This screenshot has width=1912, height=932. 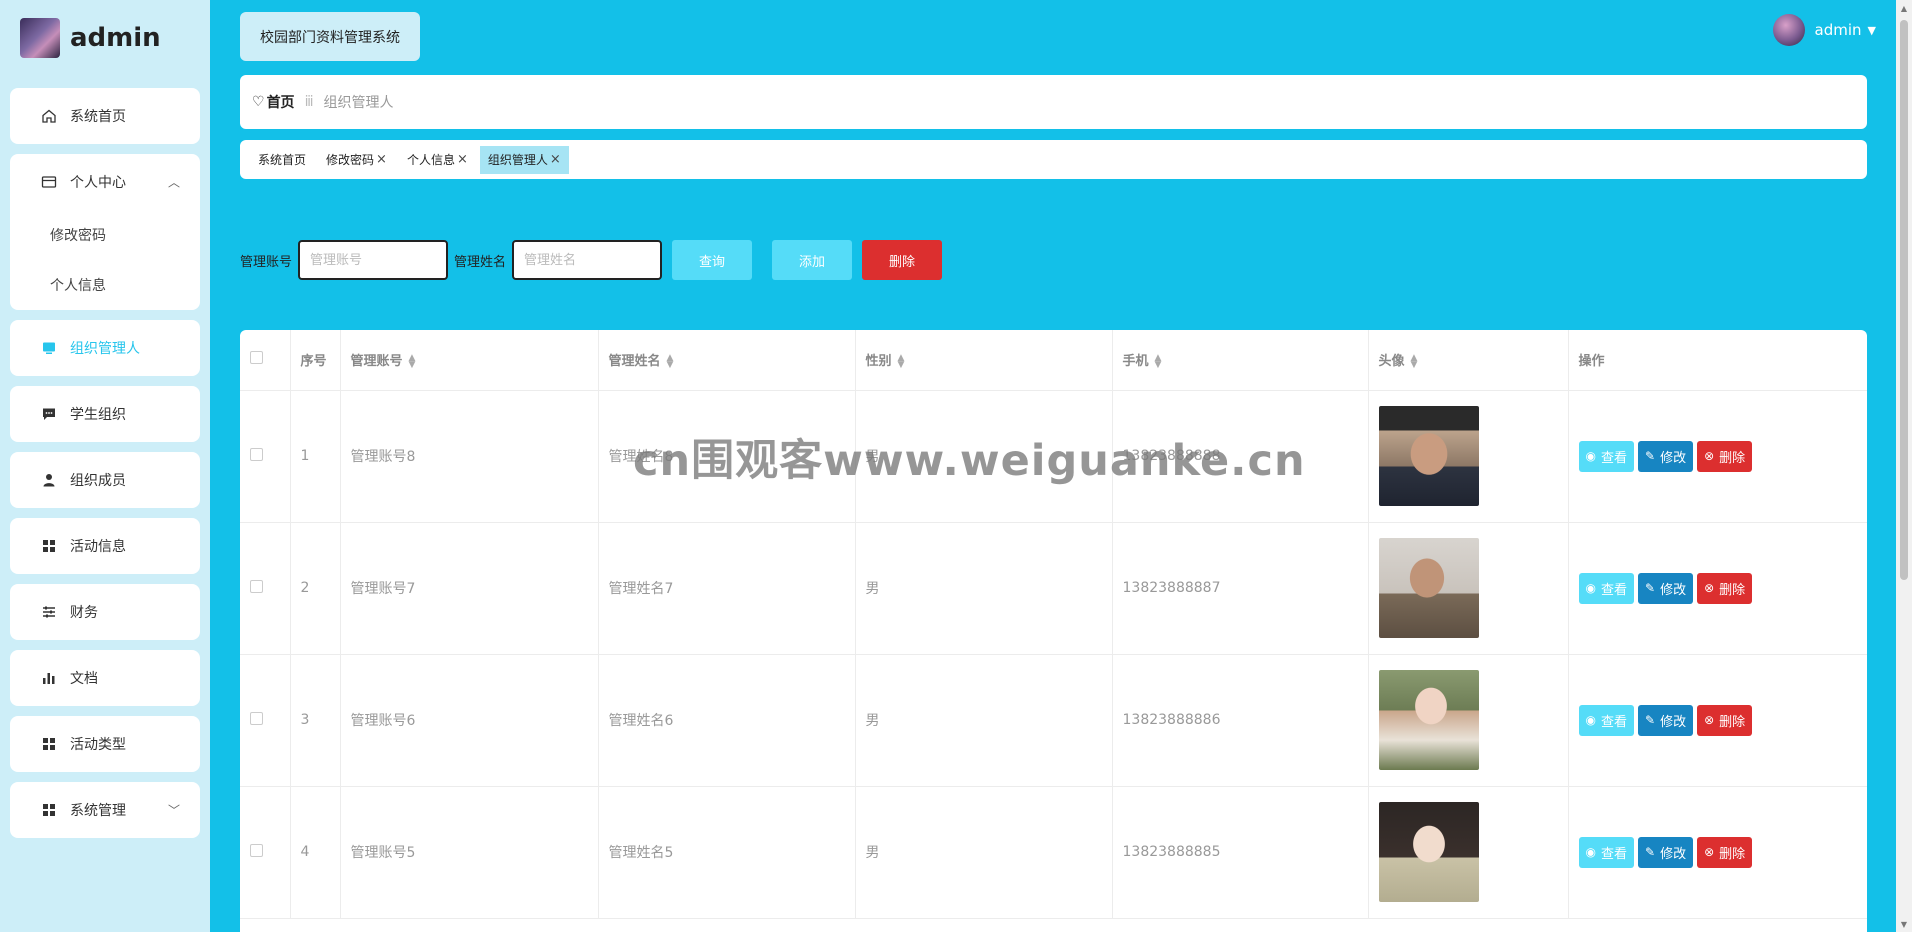 I want to click on sidebar-item-activity-type: 活动类型, so click(x=105, y=744).